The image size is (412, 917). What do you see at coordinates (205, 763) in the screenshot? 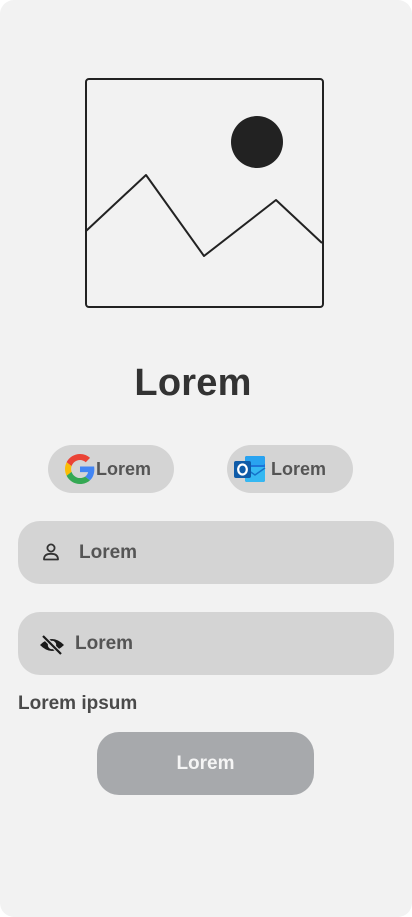
I see `submit-button: Lorem` at bounding box center [205, 763].